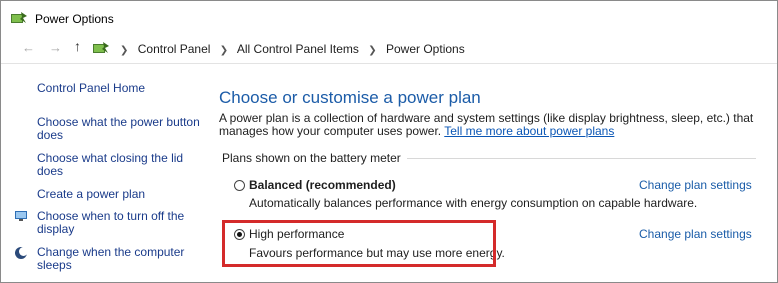 This screenshot has height=283, width=778. Describe the element at coordinates (239, 185) in the screenshot. I see `balanced-radio` at that location.